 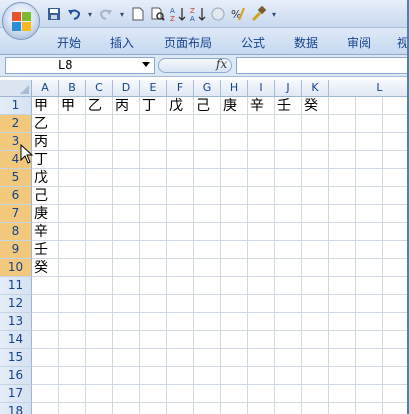 What do you see at coordinates (261, 106) in the screenshot?
I see `cell-i1: 辛` at bounding box center [261, 106].